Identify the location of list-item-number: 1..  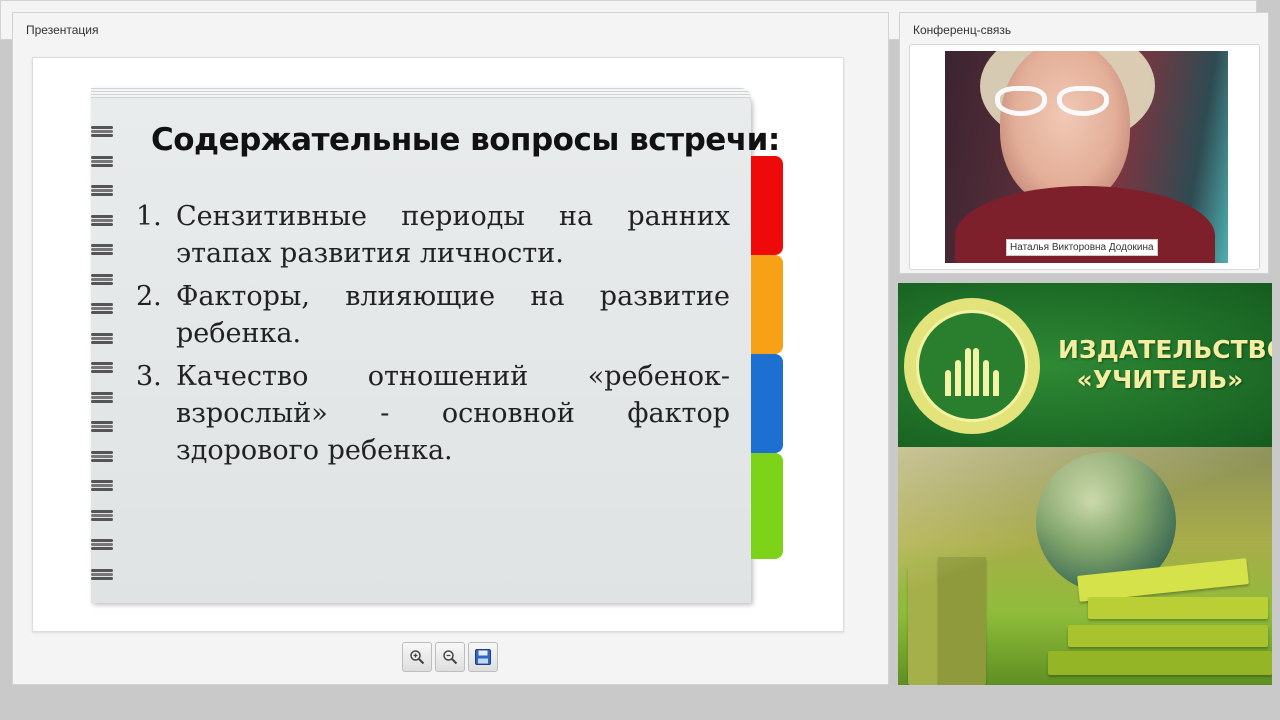
(149, 216).